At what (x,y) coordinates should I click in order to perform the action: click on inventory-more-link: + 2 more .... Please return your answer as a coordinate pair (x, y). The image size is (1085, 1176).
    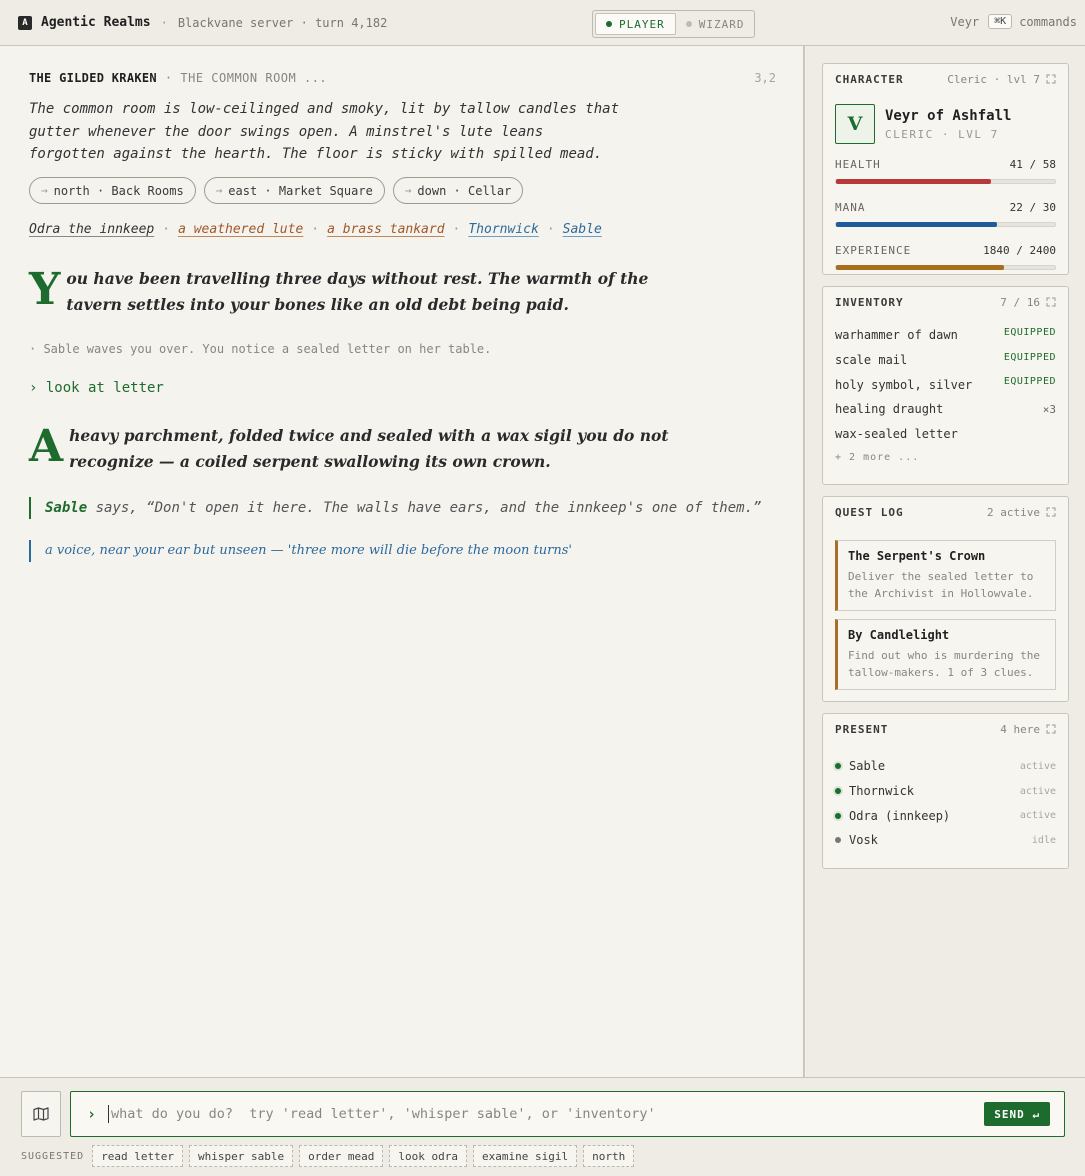
    Looking at the image, I should click on (945, 457).